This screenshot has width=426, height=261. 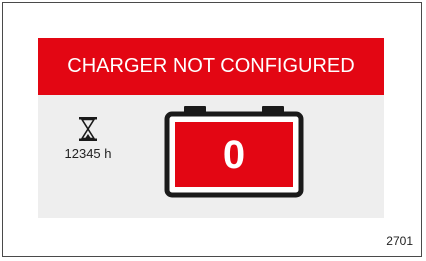 What do you see at coordinates (88, 129) in the screenshot?
I see `hourglass-icon` at bounding box center [88, 129].